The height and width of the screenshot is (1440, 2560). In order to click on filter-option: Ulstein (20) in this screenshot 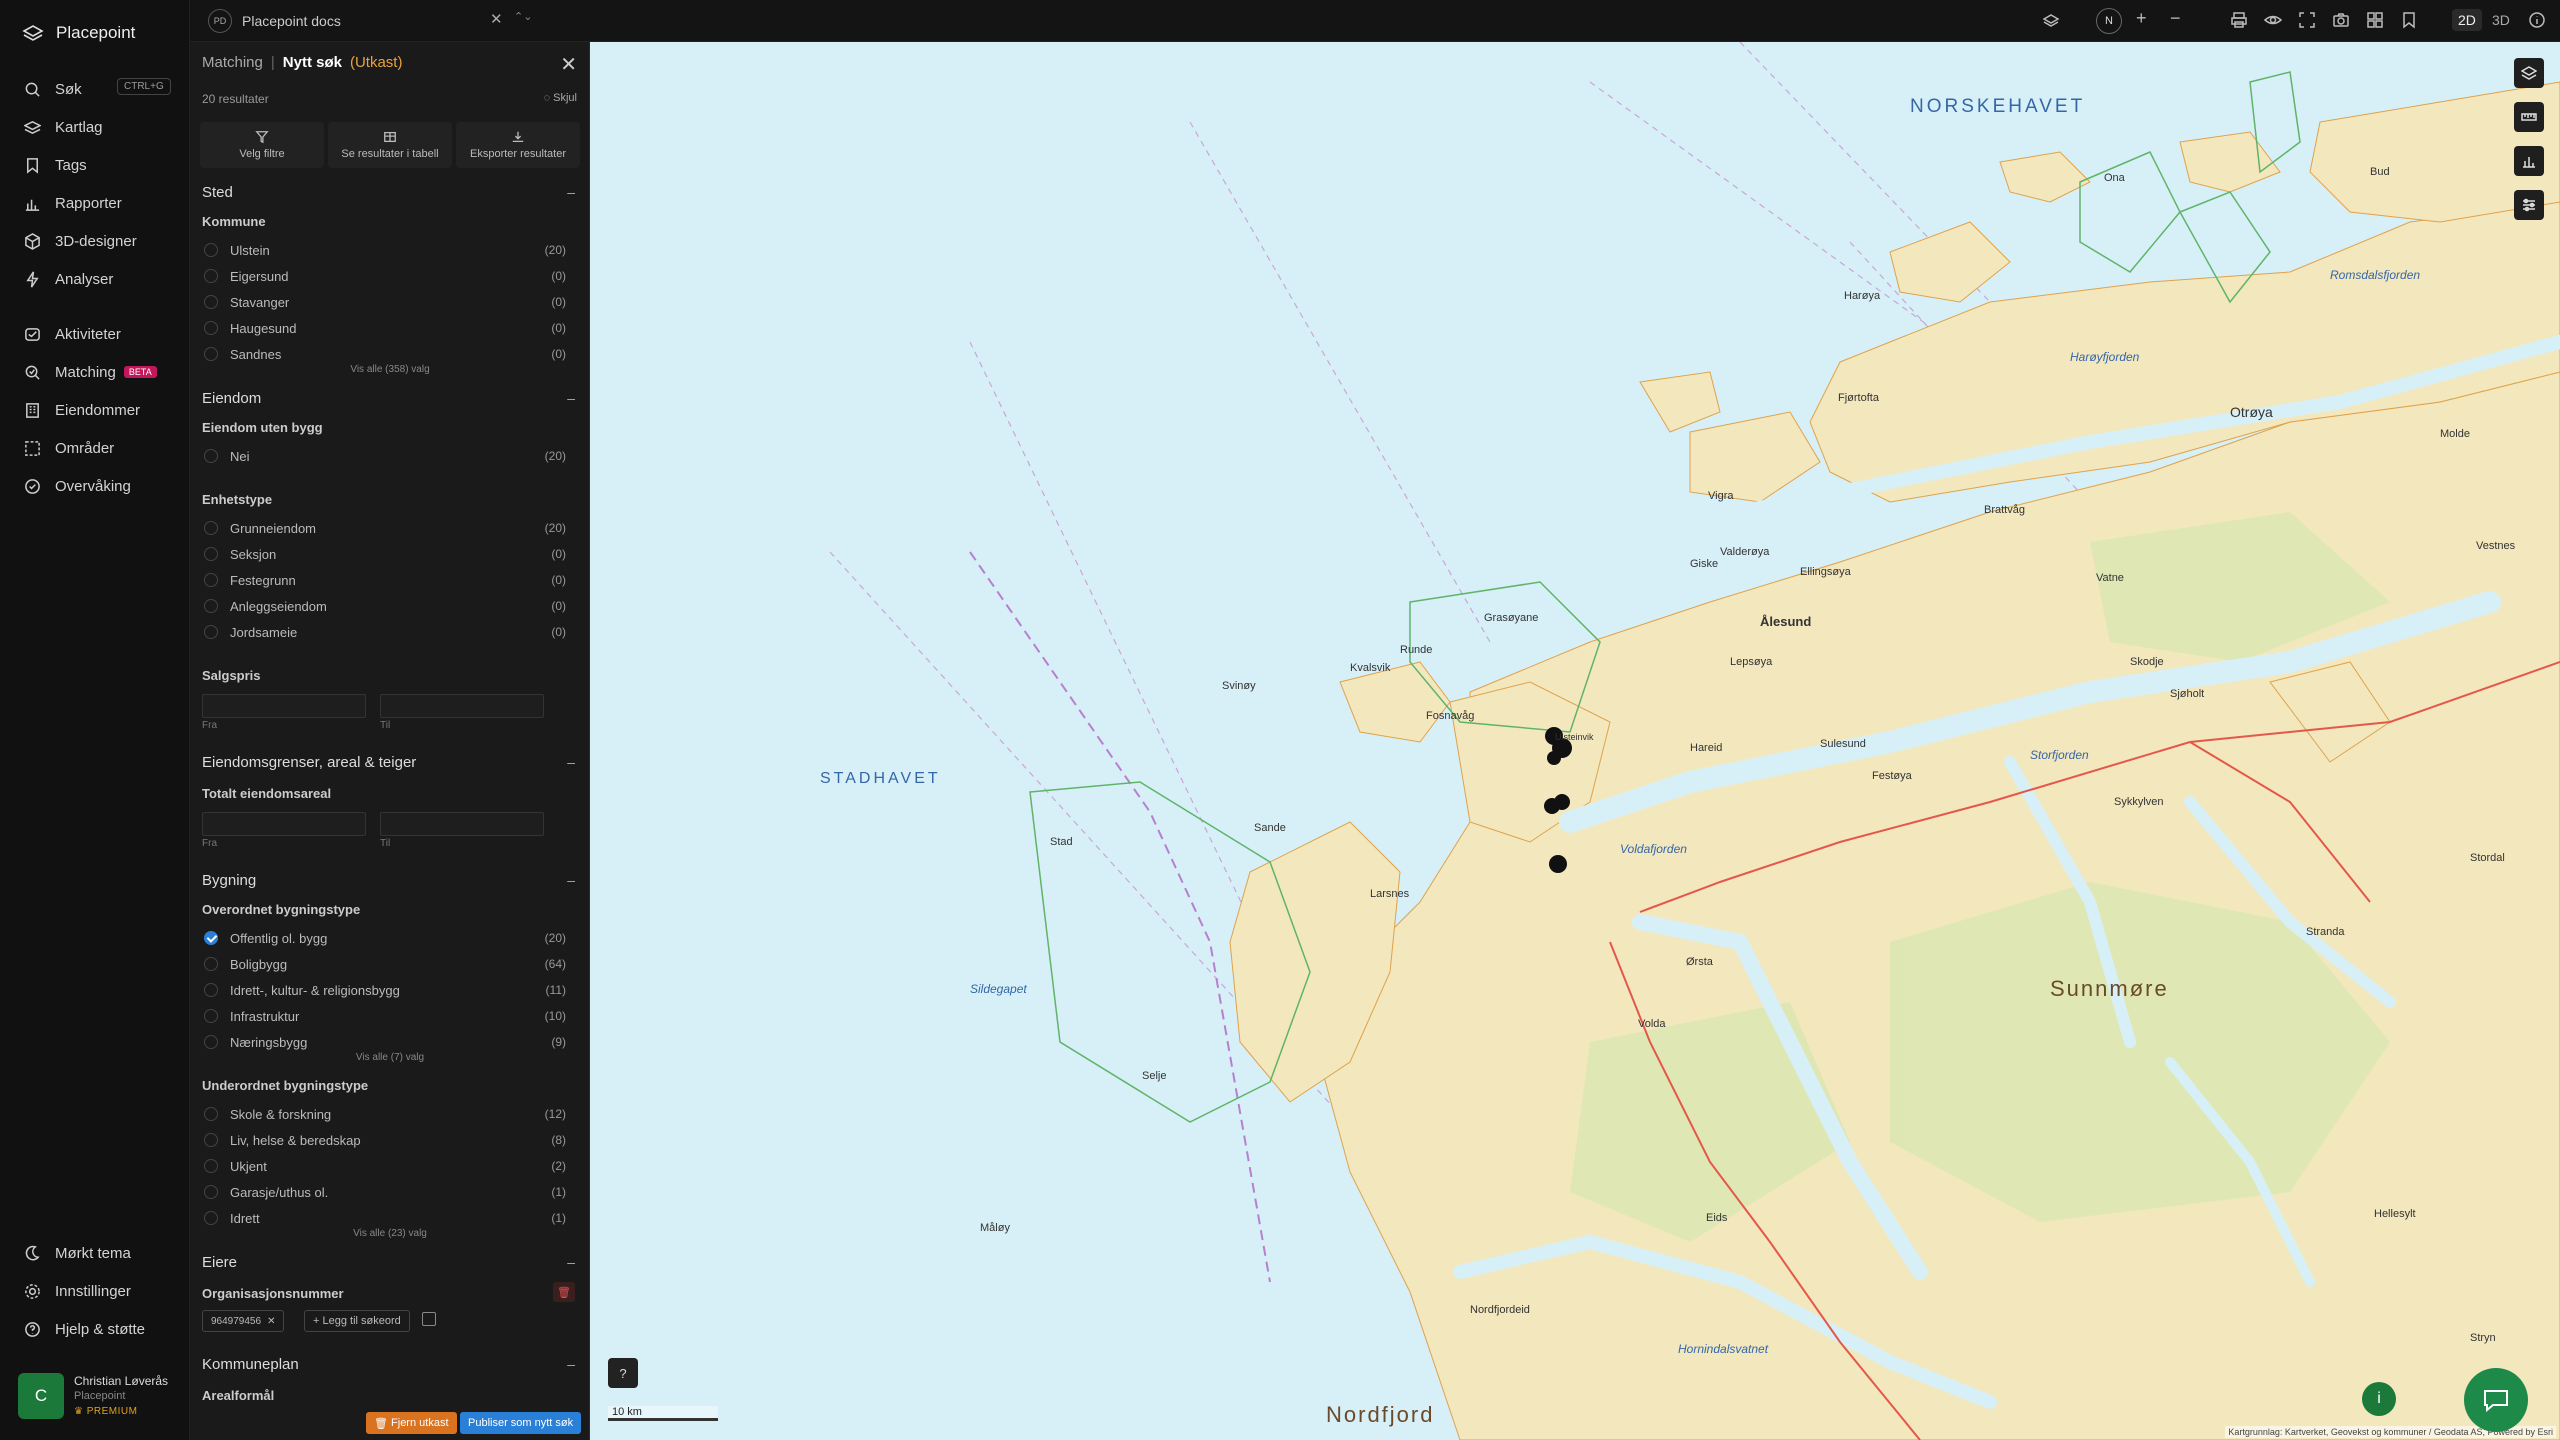, I will do `click(385, 250)`.